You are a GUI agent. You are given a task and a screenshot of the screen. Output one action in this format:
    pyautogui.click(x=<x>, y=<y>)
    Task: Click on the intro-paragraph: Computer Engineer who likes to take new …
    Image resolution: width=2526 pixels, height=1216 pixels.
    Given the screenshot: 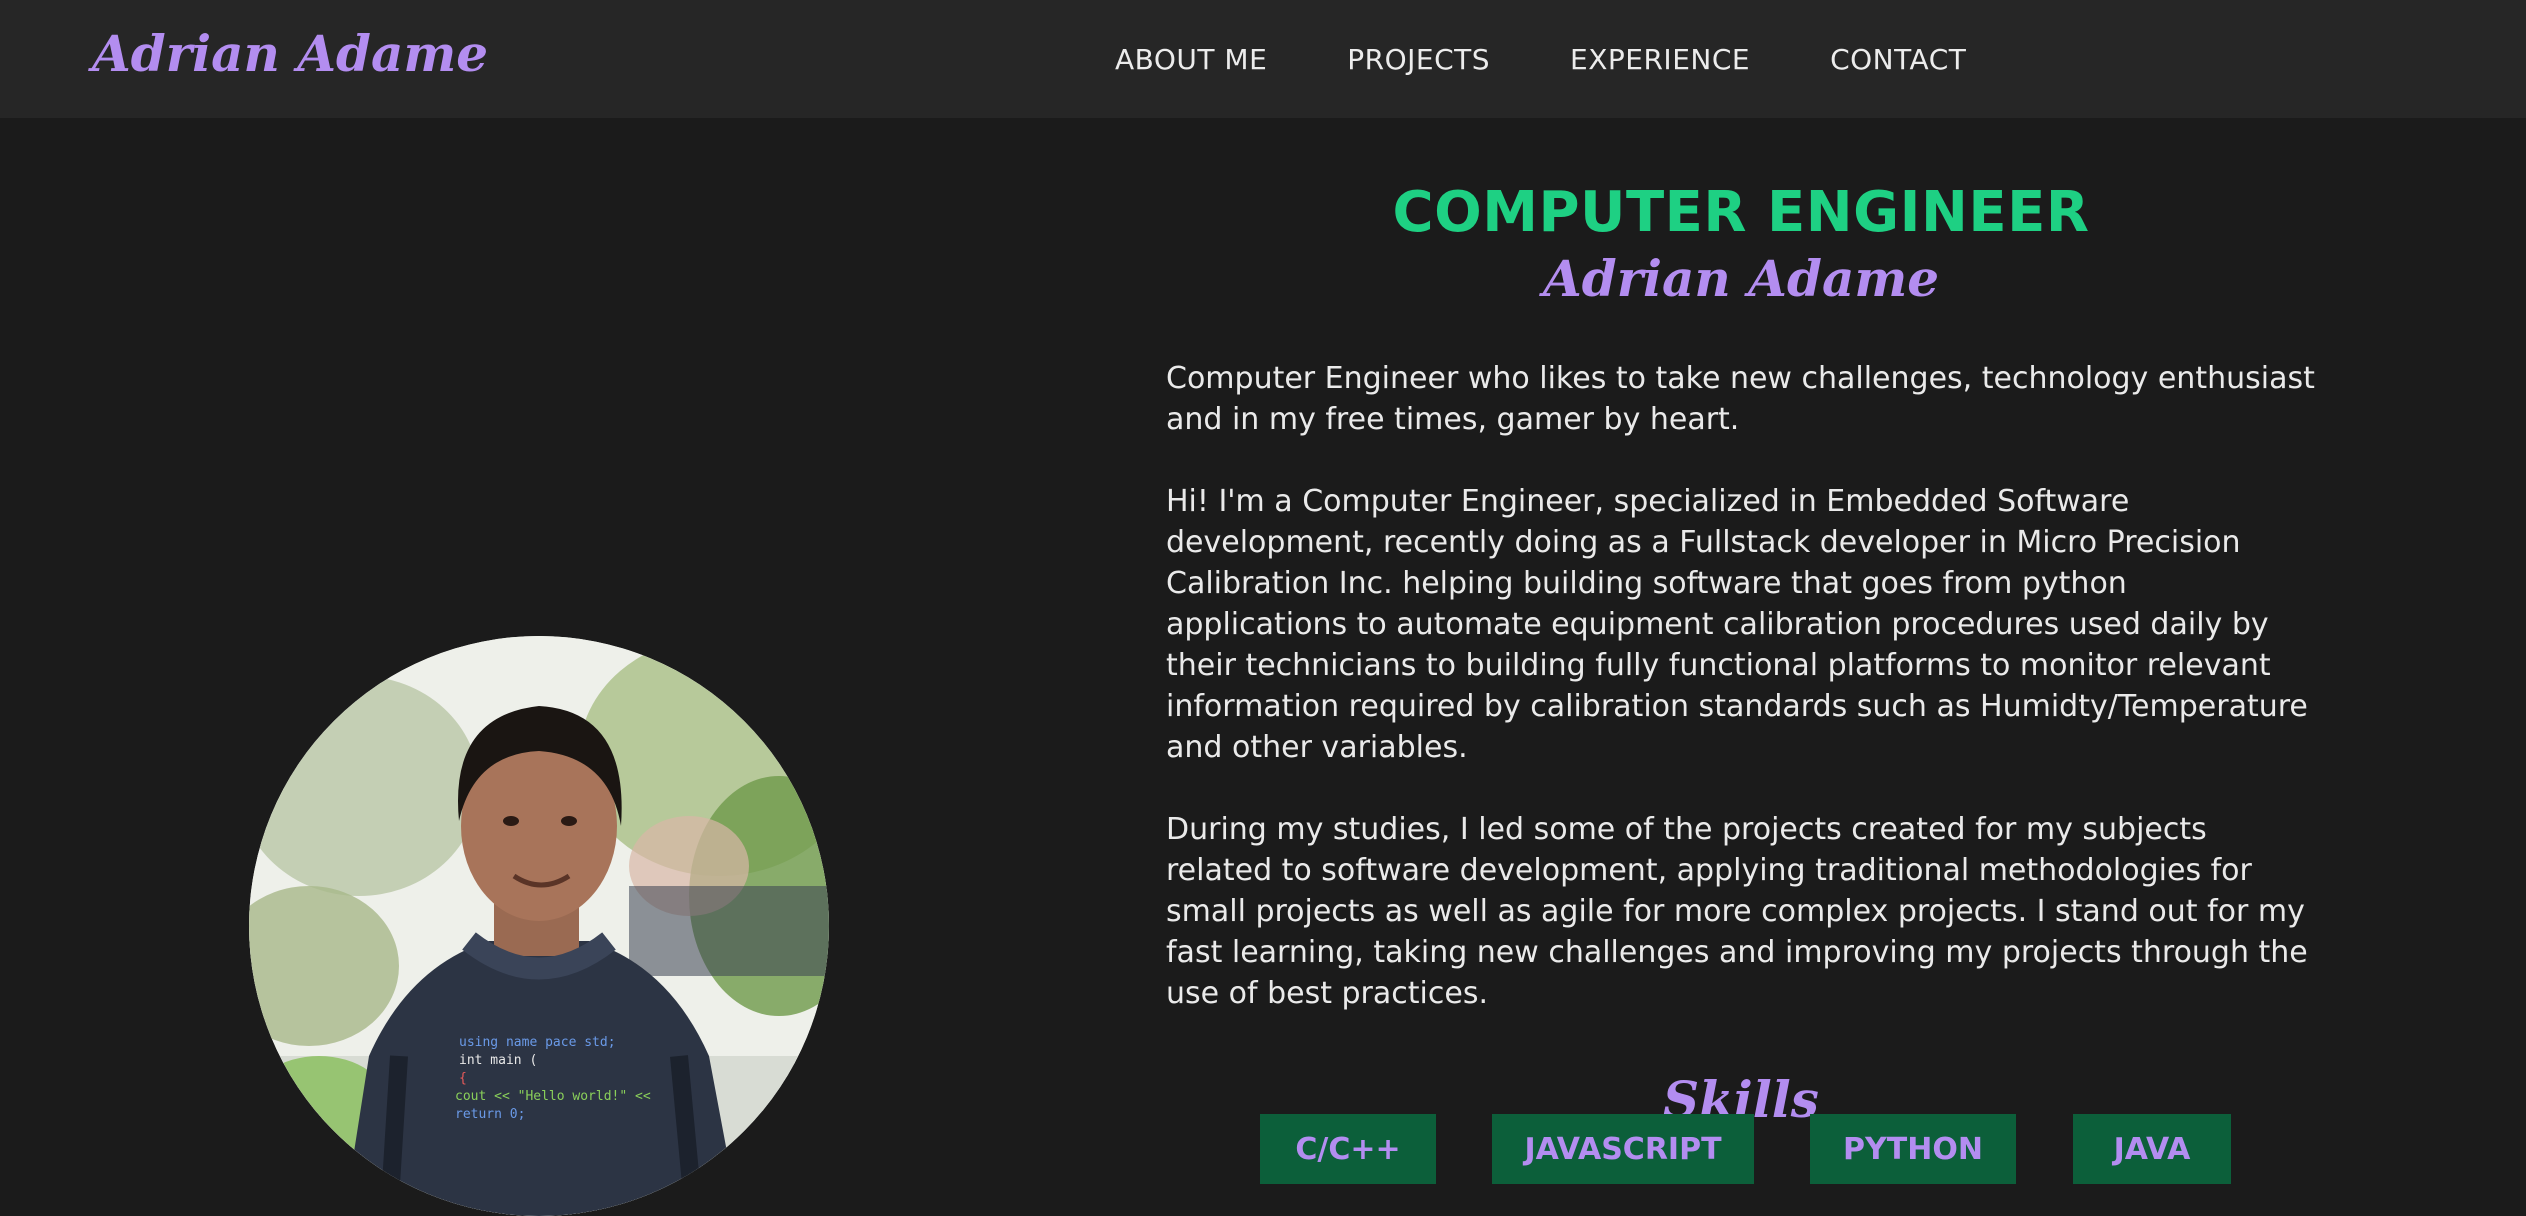 What is the action you would take?
    pyautogui.click(x=1740, y=399)
    